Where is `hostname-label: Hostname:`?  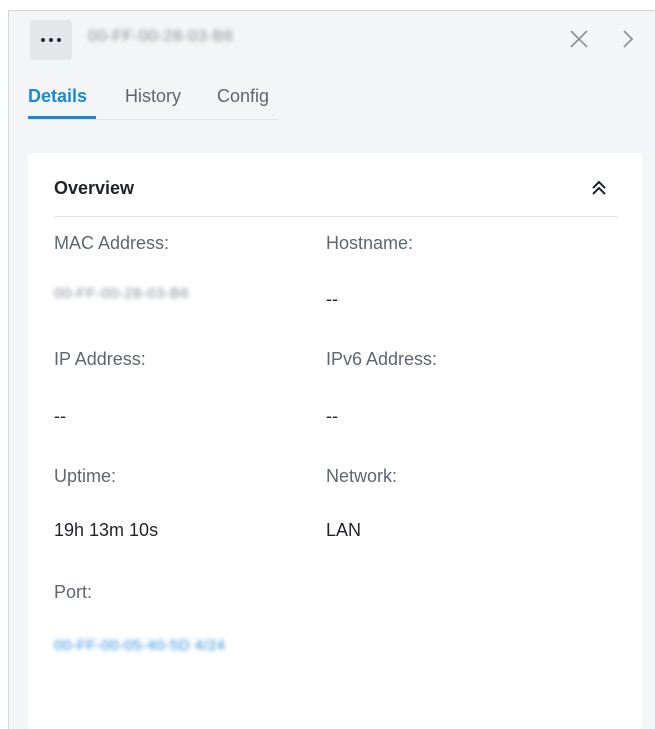 hostname-label: Hostname: is located at coordinates (370, 243).